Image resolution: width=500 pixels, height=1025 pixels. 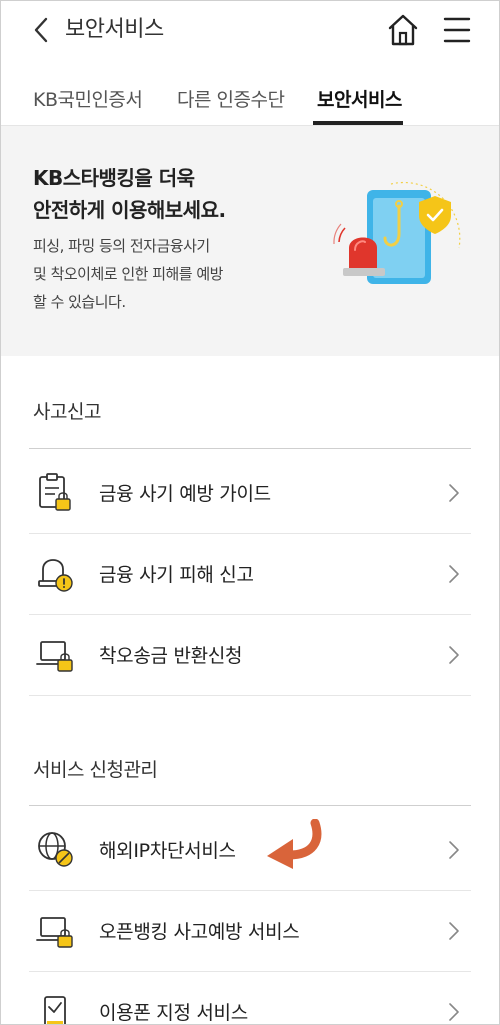 I want to click on back-button, so click(x=41, y=30).